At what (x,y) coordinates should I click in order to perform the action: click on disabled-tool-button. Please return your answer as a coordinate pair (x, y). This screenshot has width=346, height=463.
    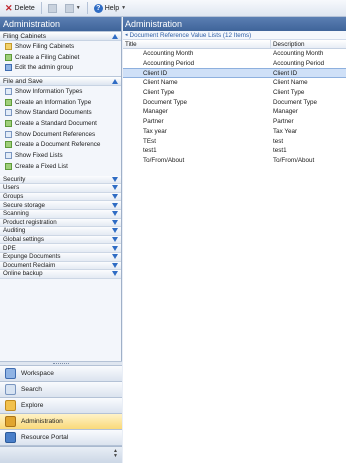
    Looking at the image, I should click on (52, 8).